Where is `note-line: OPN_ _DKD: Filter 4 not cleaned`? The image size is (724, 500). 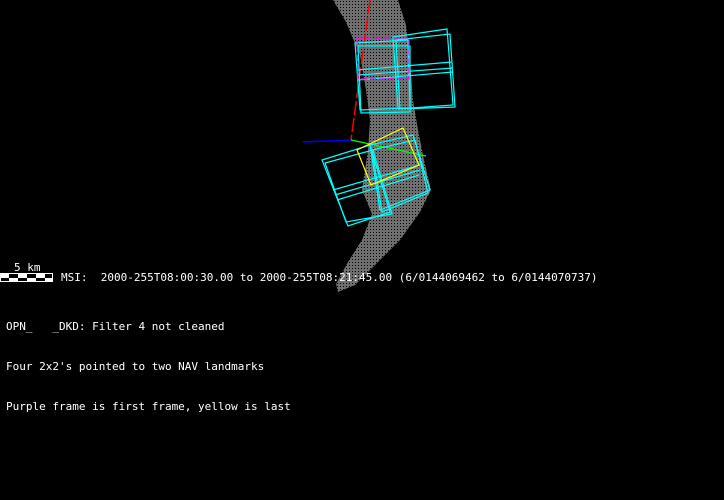 note-line: OPN_ _DKD: Filter 4 not cleaned is located at coordinates (115, 326).